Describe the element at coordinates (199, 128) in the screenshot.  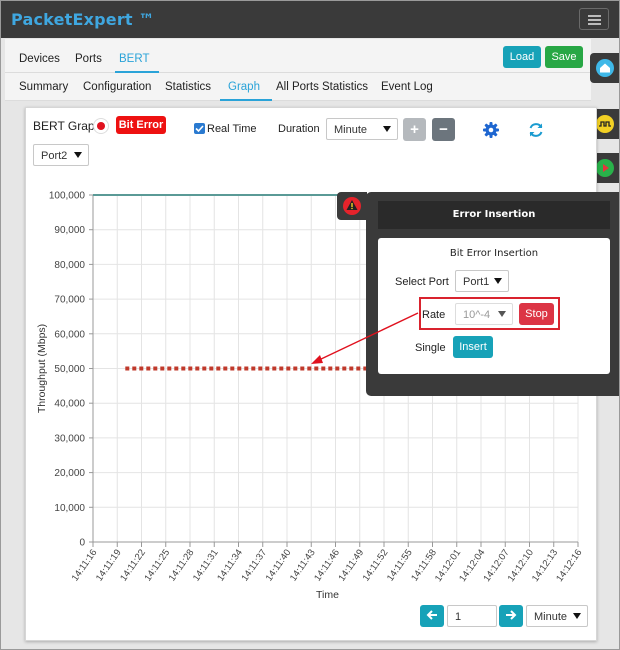
I see `real-time-checkbox` at that location.